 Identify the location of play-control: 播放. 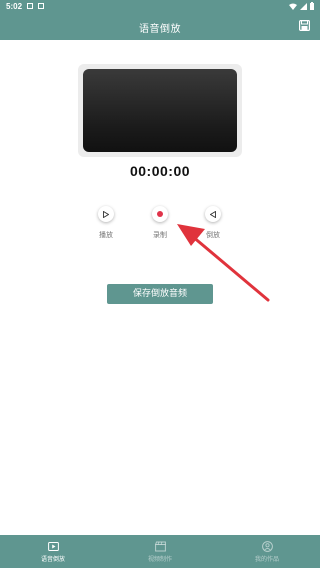
(106, 223).